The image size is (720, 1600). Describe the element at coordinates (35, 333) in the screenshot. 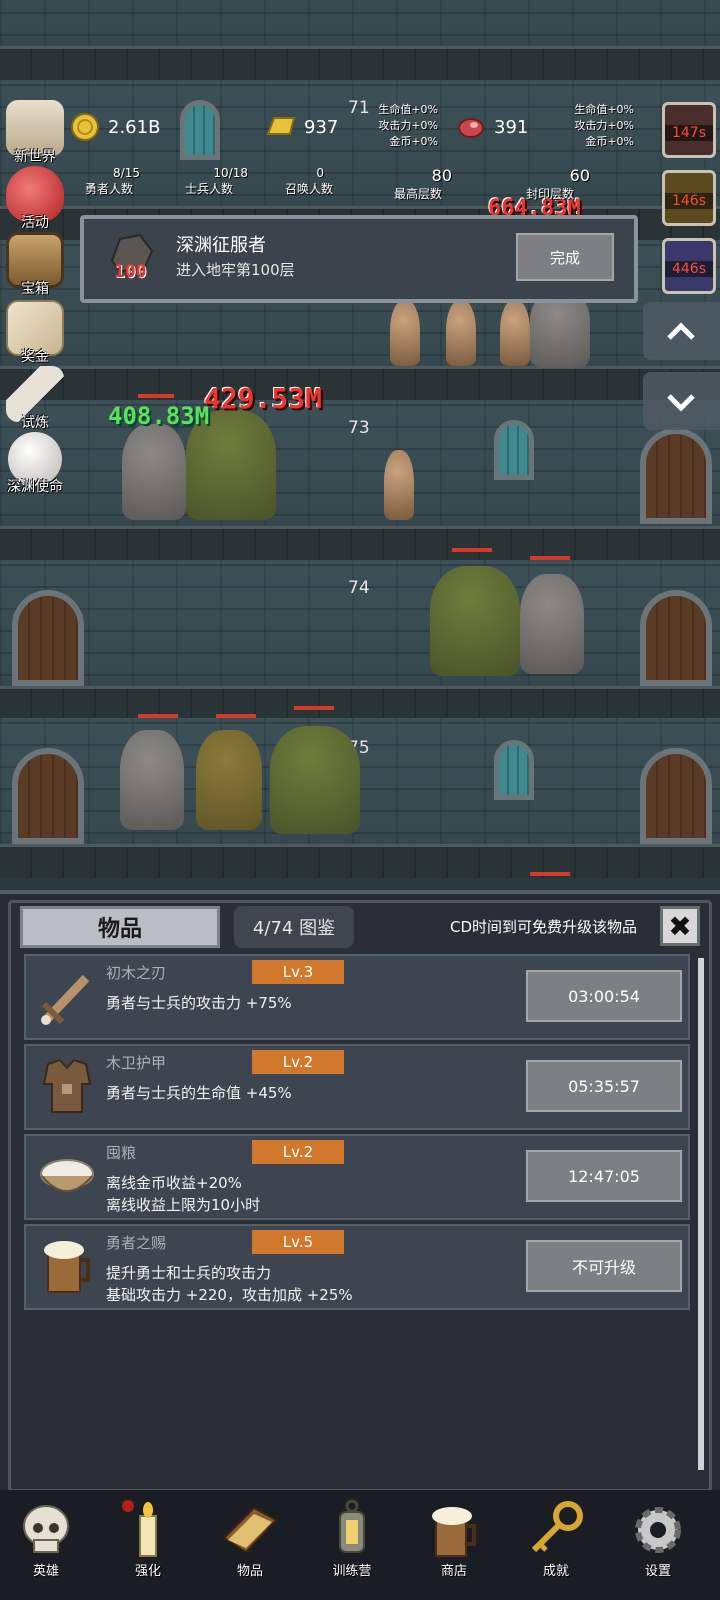

I see `menu-bonus: 奖金` at that location.